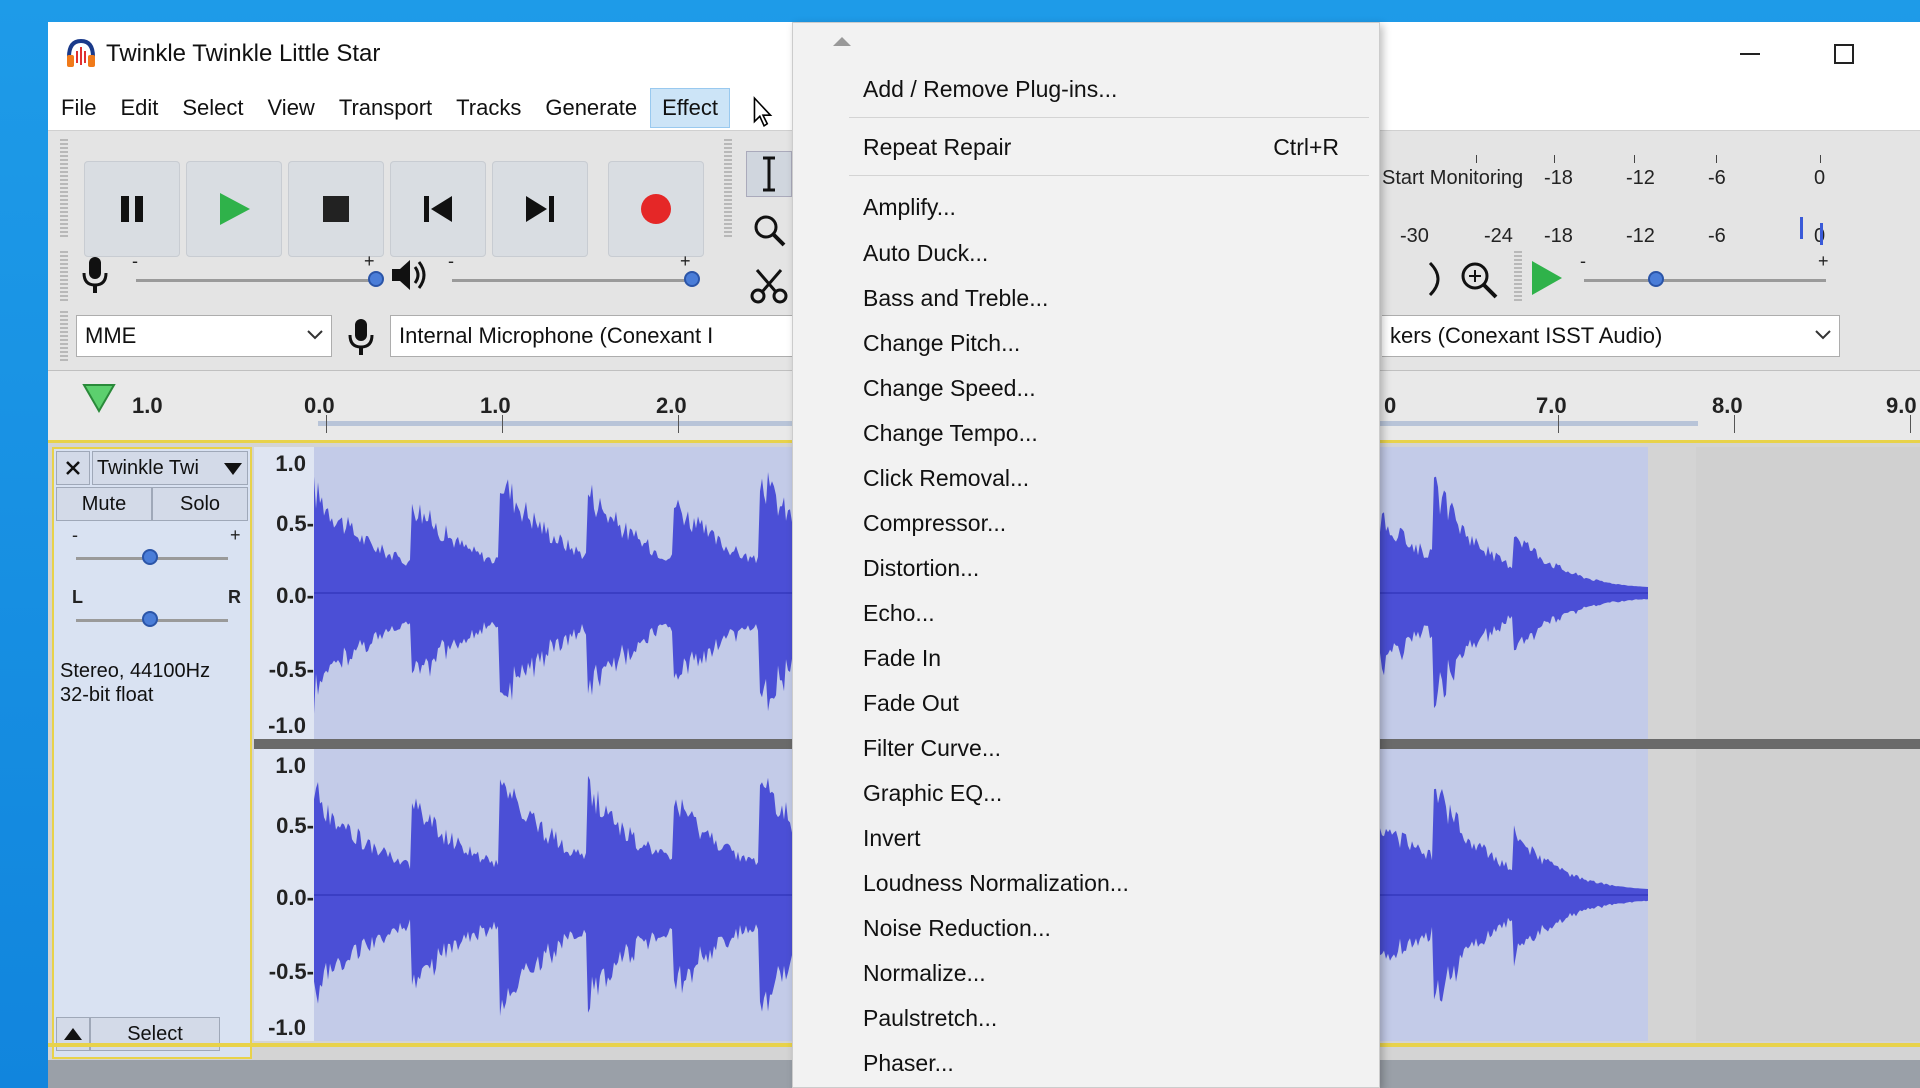 Image resolution: width=1920 pixels, height=1088 pixels. I want to click on stop-button, so click(336, 209).